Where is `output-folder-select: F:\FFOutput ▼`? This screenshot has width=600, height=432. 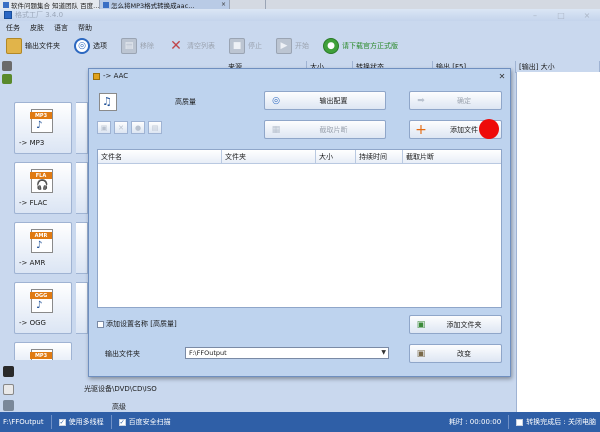 output-folder-select: F:\FFOutput ▼ is located at coordinates (287, 353).